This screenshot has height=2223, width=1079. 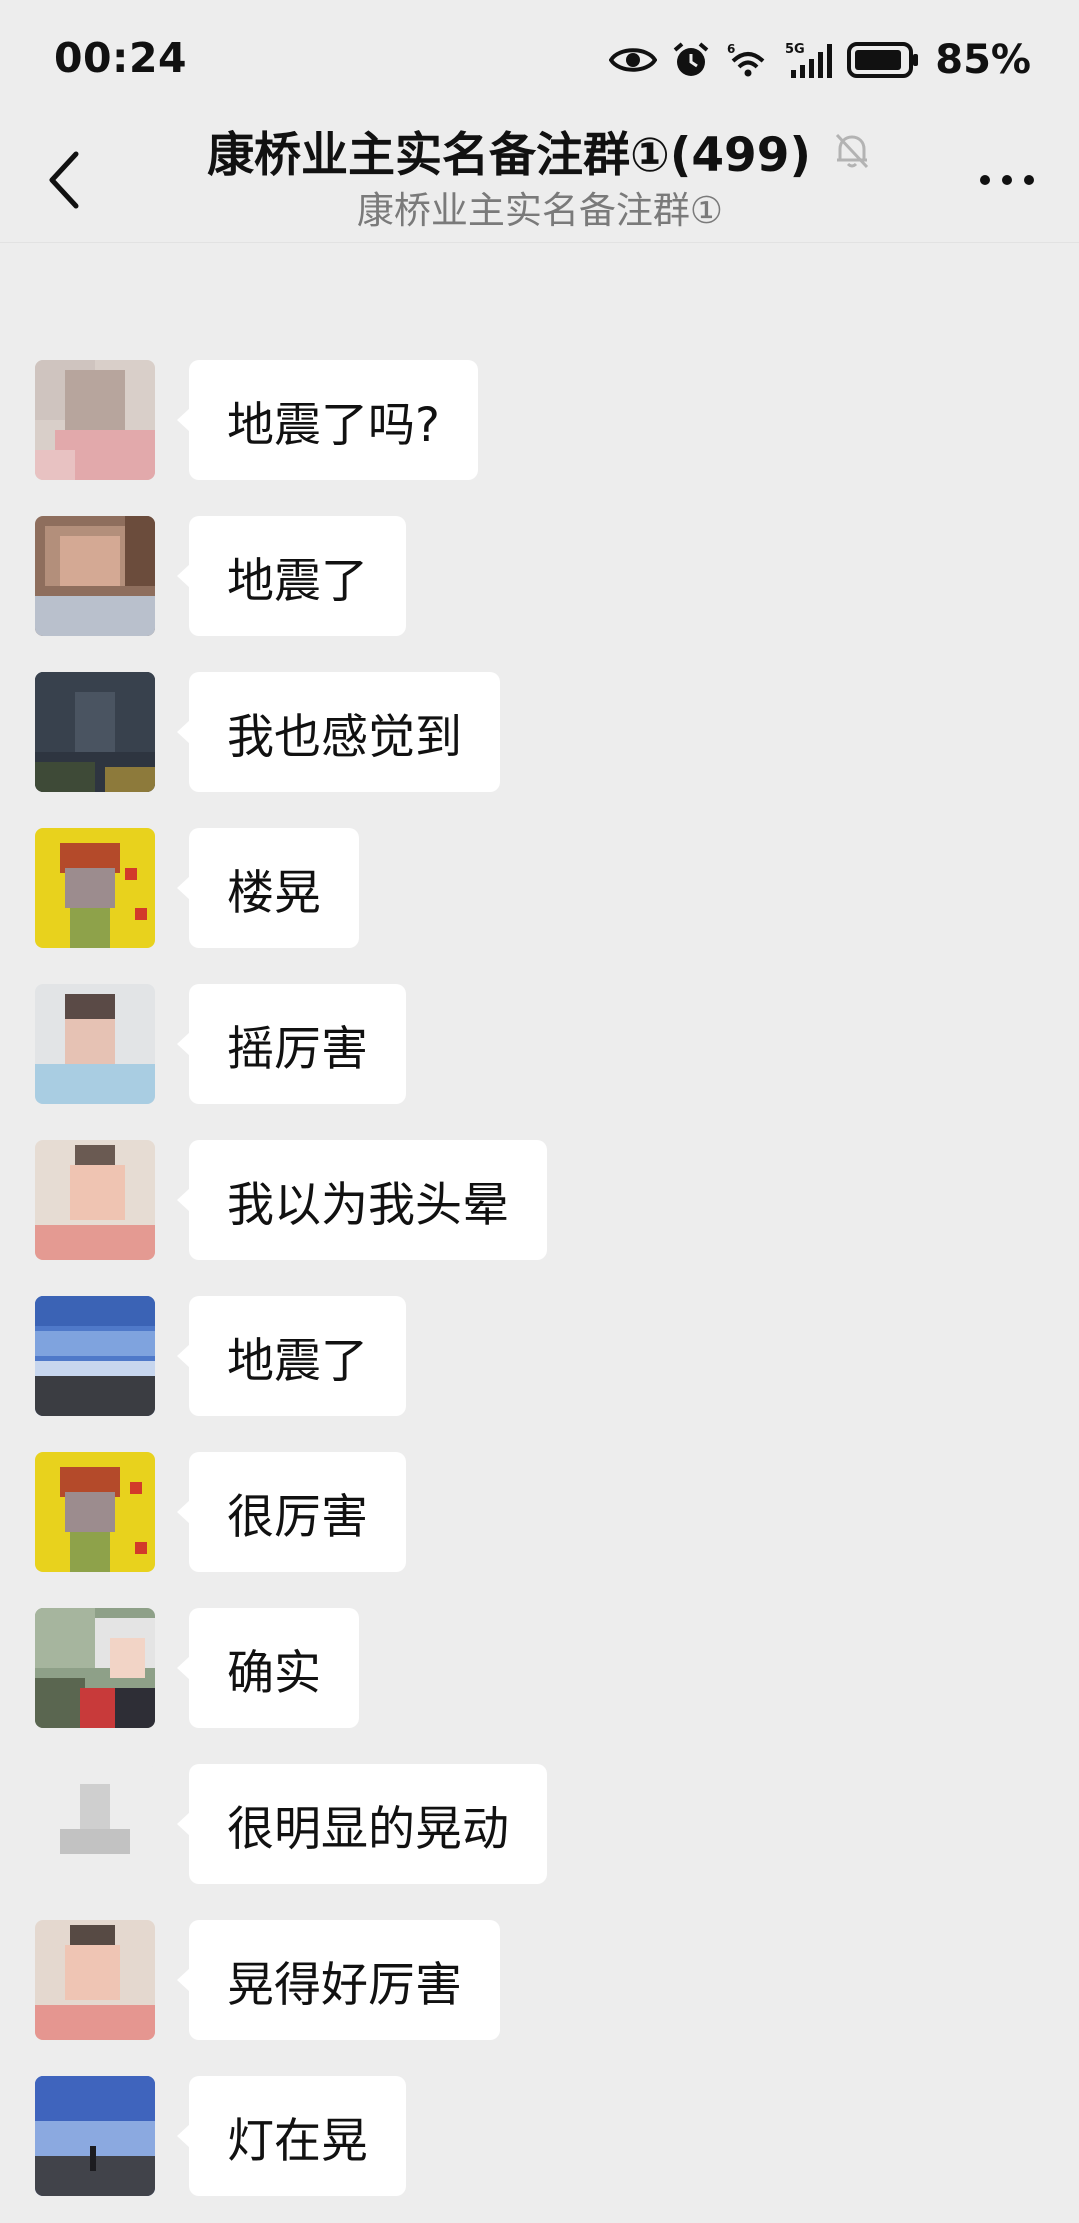 I want to click on message-row: 楼晃, so click(x=539, y=889).